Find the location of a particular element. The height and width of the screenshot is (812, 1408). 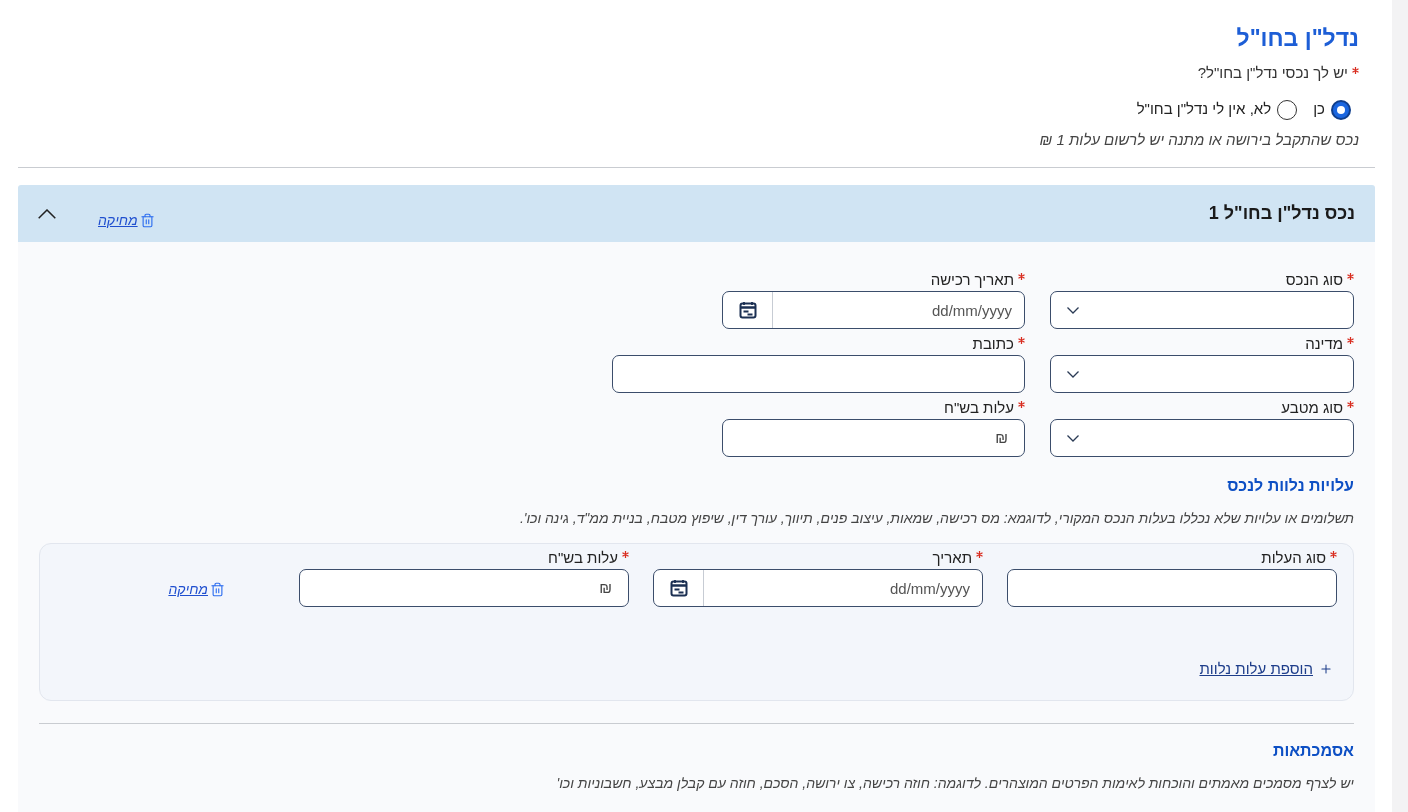

add-cost-link: הוספת עלות נלוות is located at coordinates (1266, 669).